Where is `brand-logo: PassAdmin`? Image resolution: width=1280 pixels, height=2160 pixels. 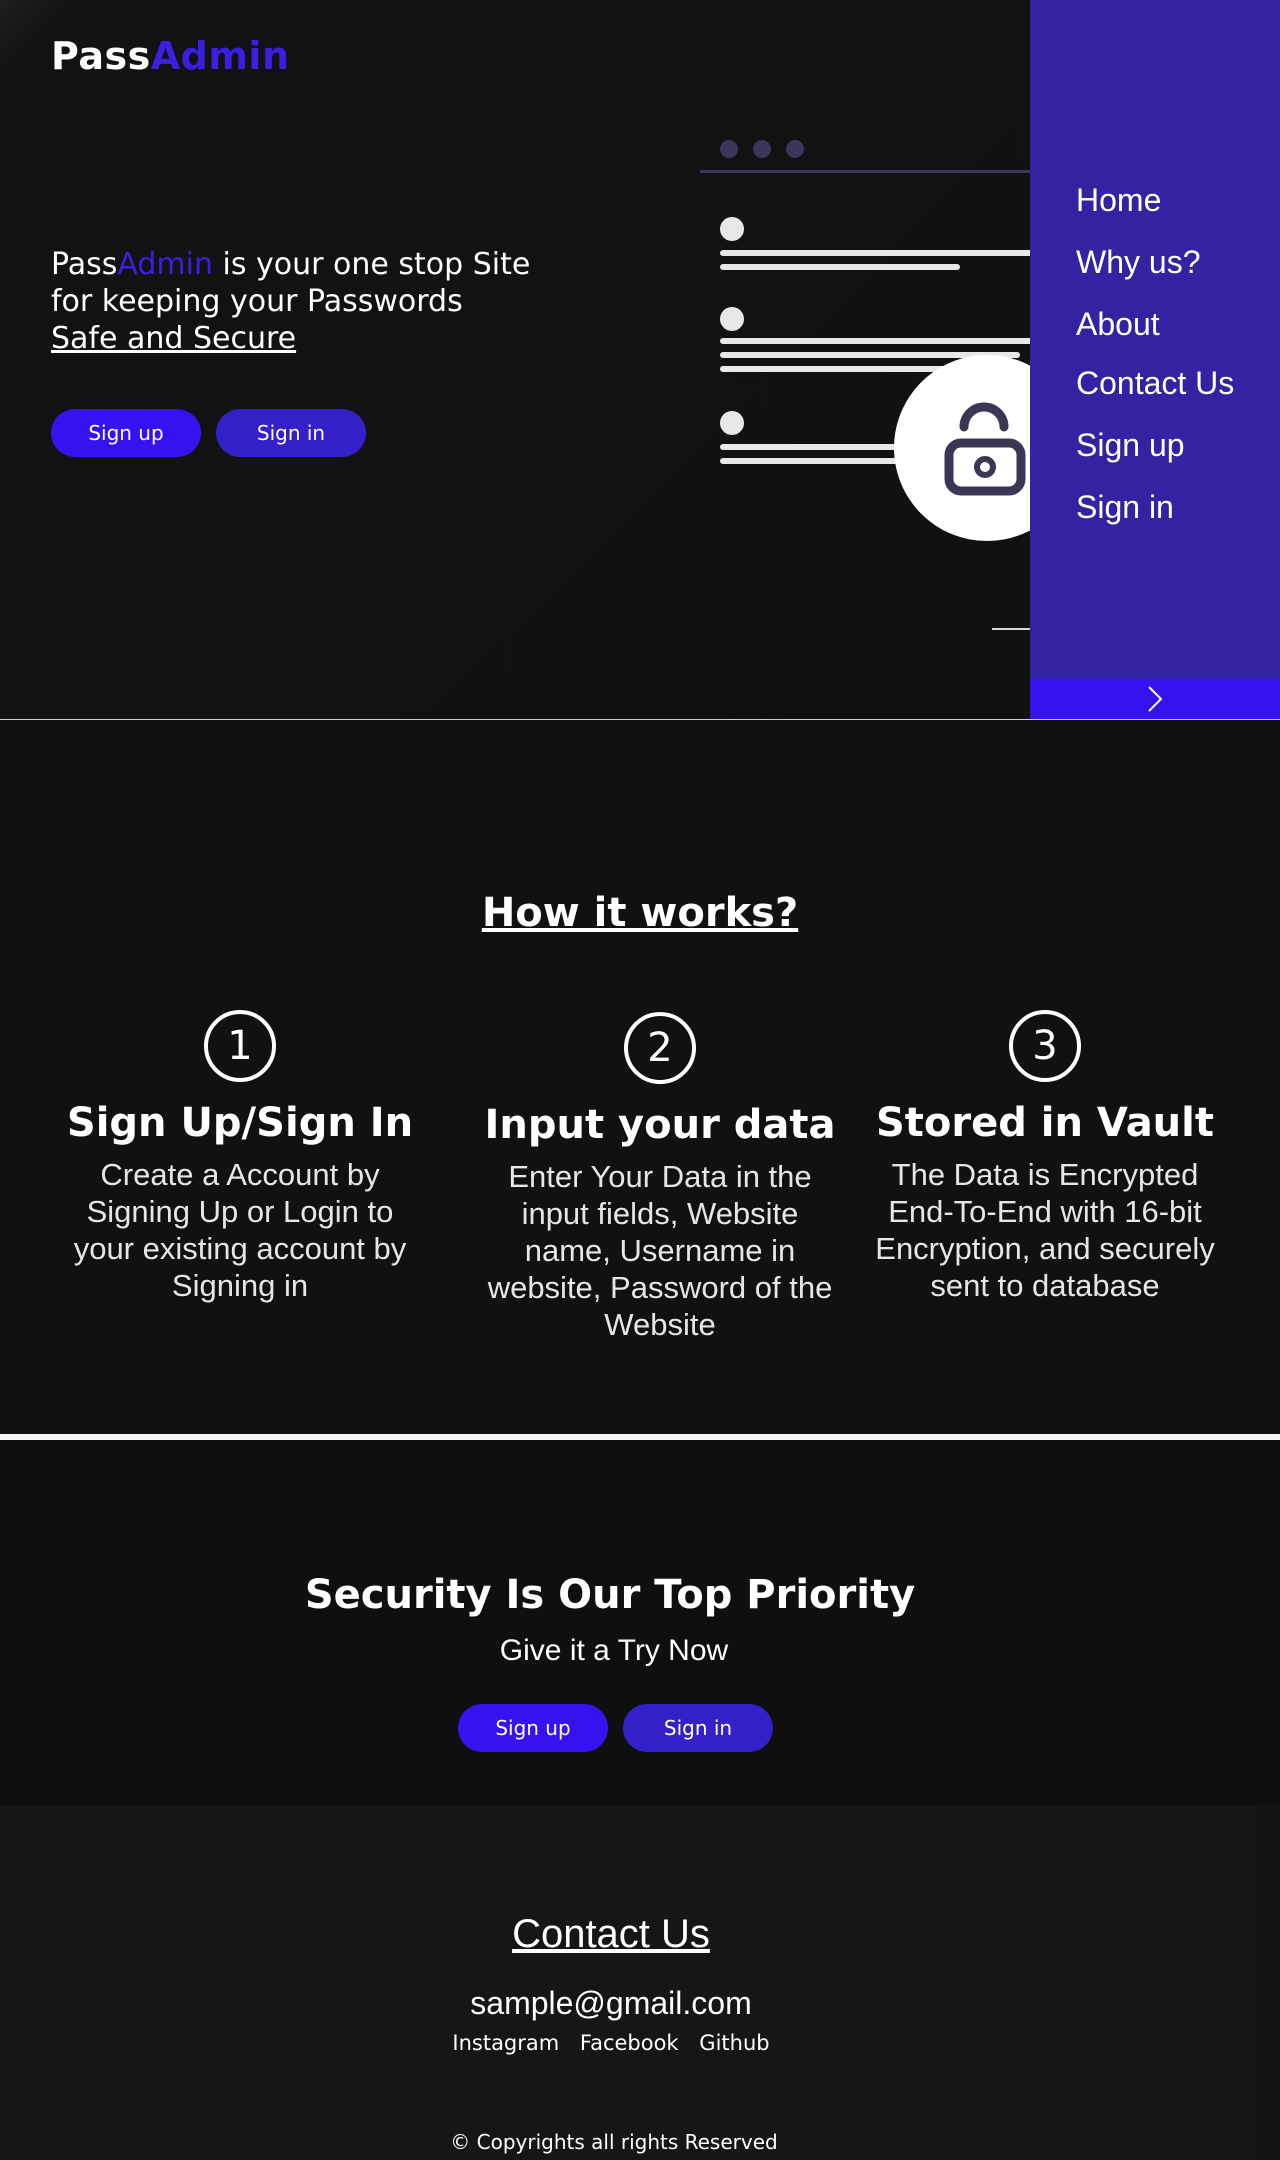 brand-logo: PassAdmin is located at coordinates (170, 56).